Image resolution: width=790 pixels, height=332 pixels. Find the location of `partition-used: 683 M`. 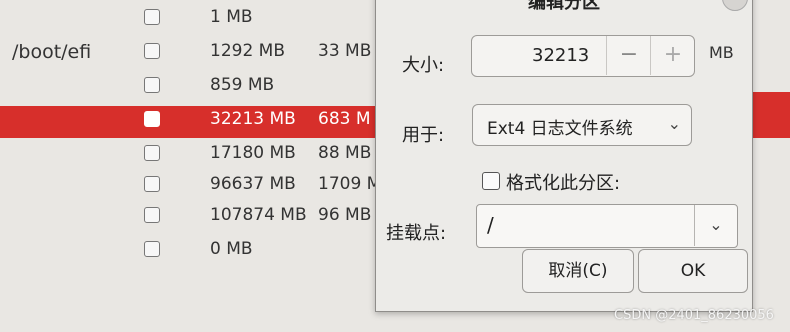

partition-used: 683 M is located at coordinates (344, 119).